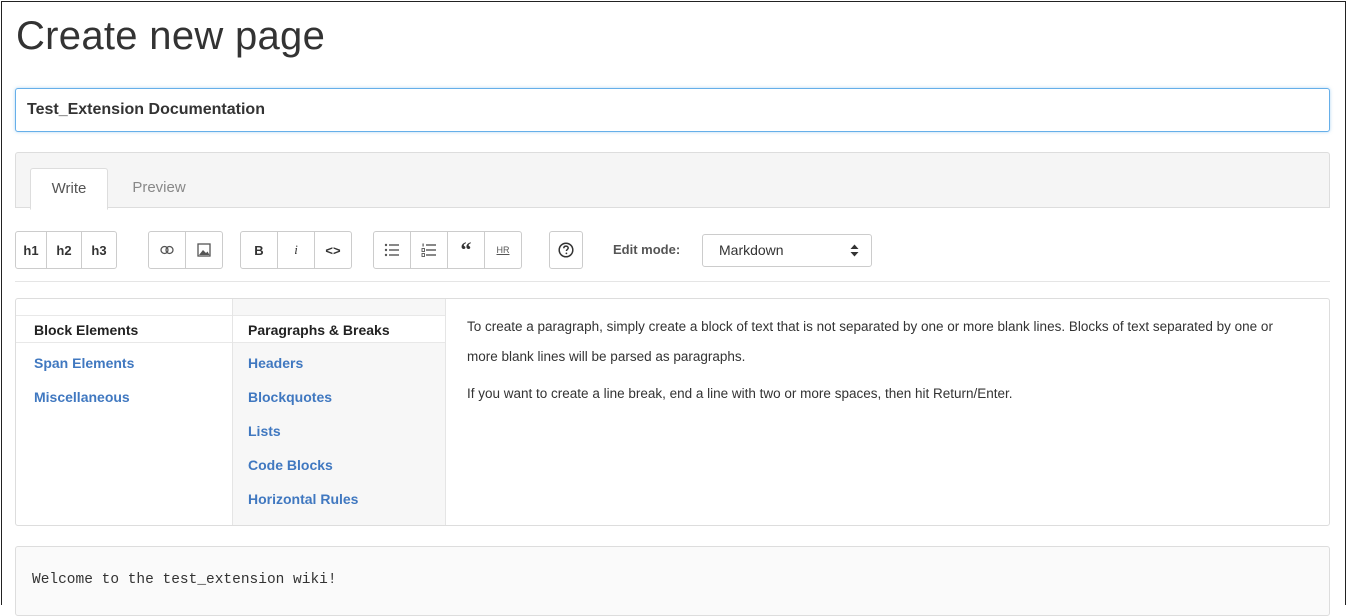 The height and width of the screenshot is (616, 1350). Describe the element at coordinates (171, 36) in the screenshot. I see `page-title: Create new page` at that location.